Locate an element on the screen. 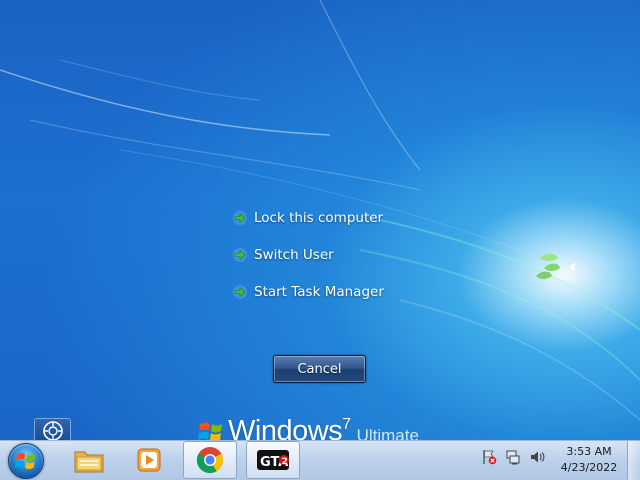 Image resolution: width=640 pixels, height=480 pixels. switch-user-option: Switch User is located at coordinates (362, 255).